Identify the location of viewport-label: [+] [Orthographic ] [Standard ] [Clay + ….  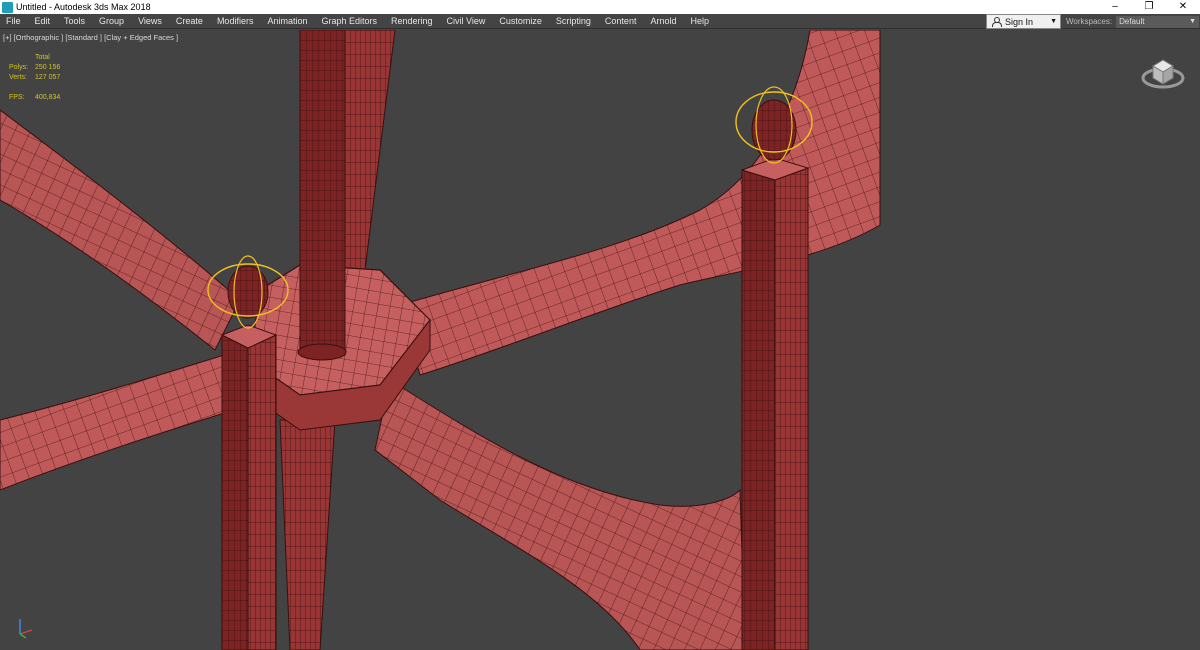
(90, 37).